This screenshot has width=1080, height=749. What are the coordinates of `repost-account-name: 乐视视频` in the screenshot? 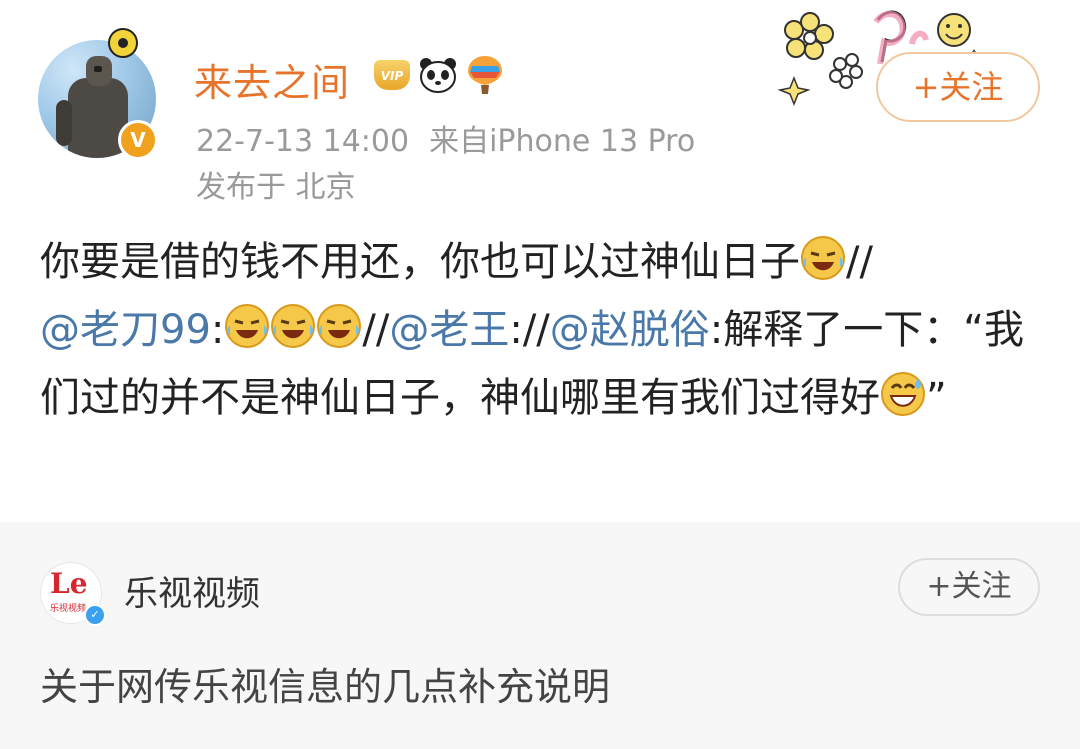 It's located at (192, 590).